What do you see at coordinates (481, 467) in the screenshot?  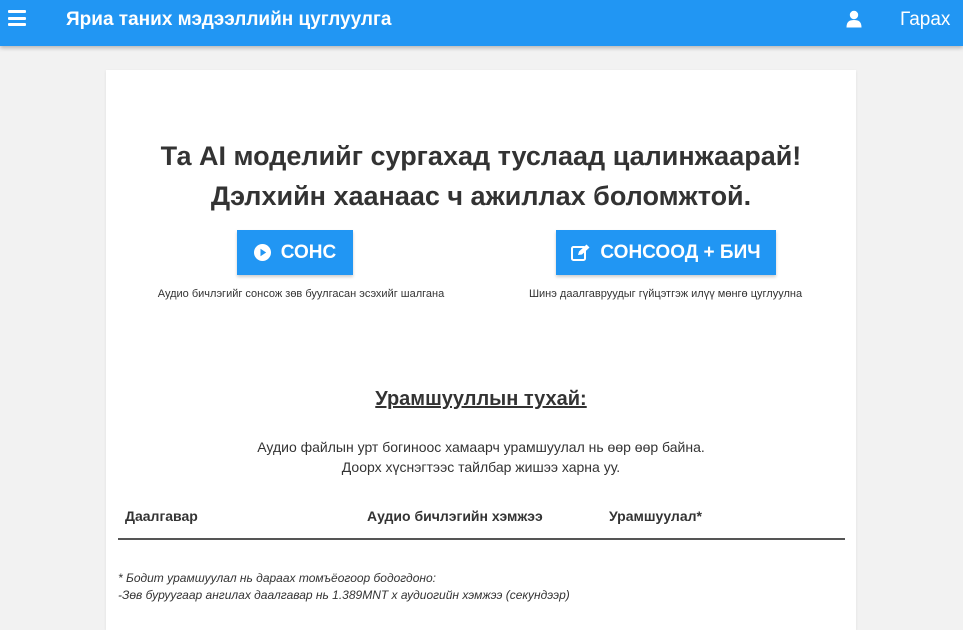 I see `bonus-description-line-2: Доорх хүснэгтээс тайлбар жишээ харна уу.` at bounding box center [481, 467].